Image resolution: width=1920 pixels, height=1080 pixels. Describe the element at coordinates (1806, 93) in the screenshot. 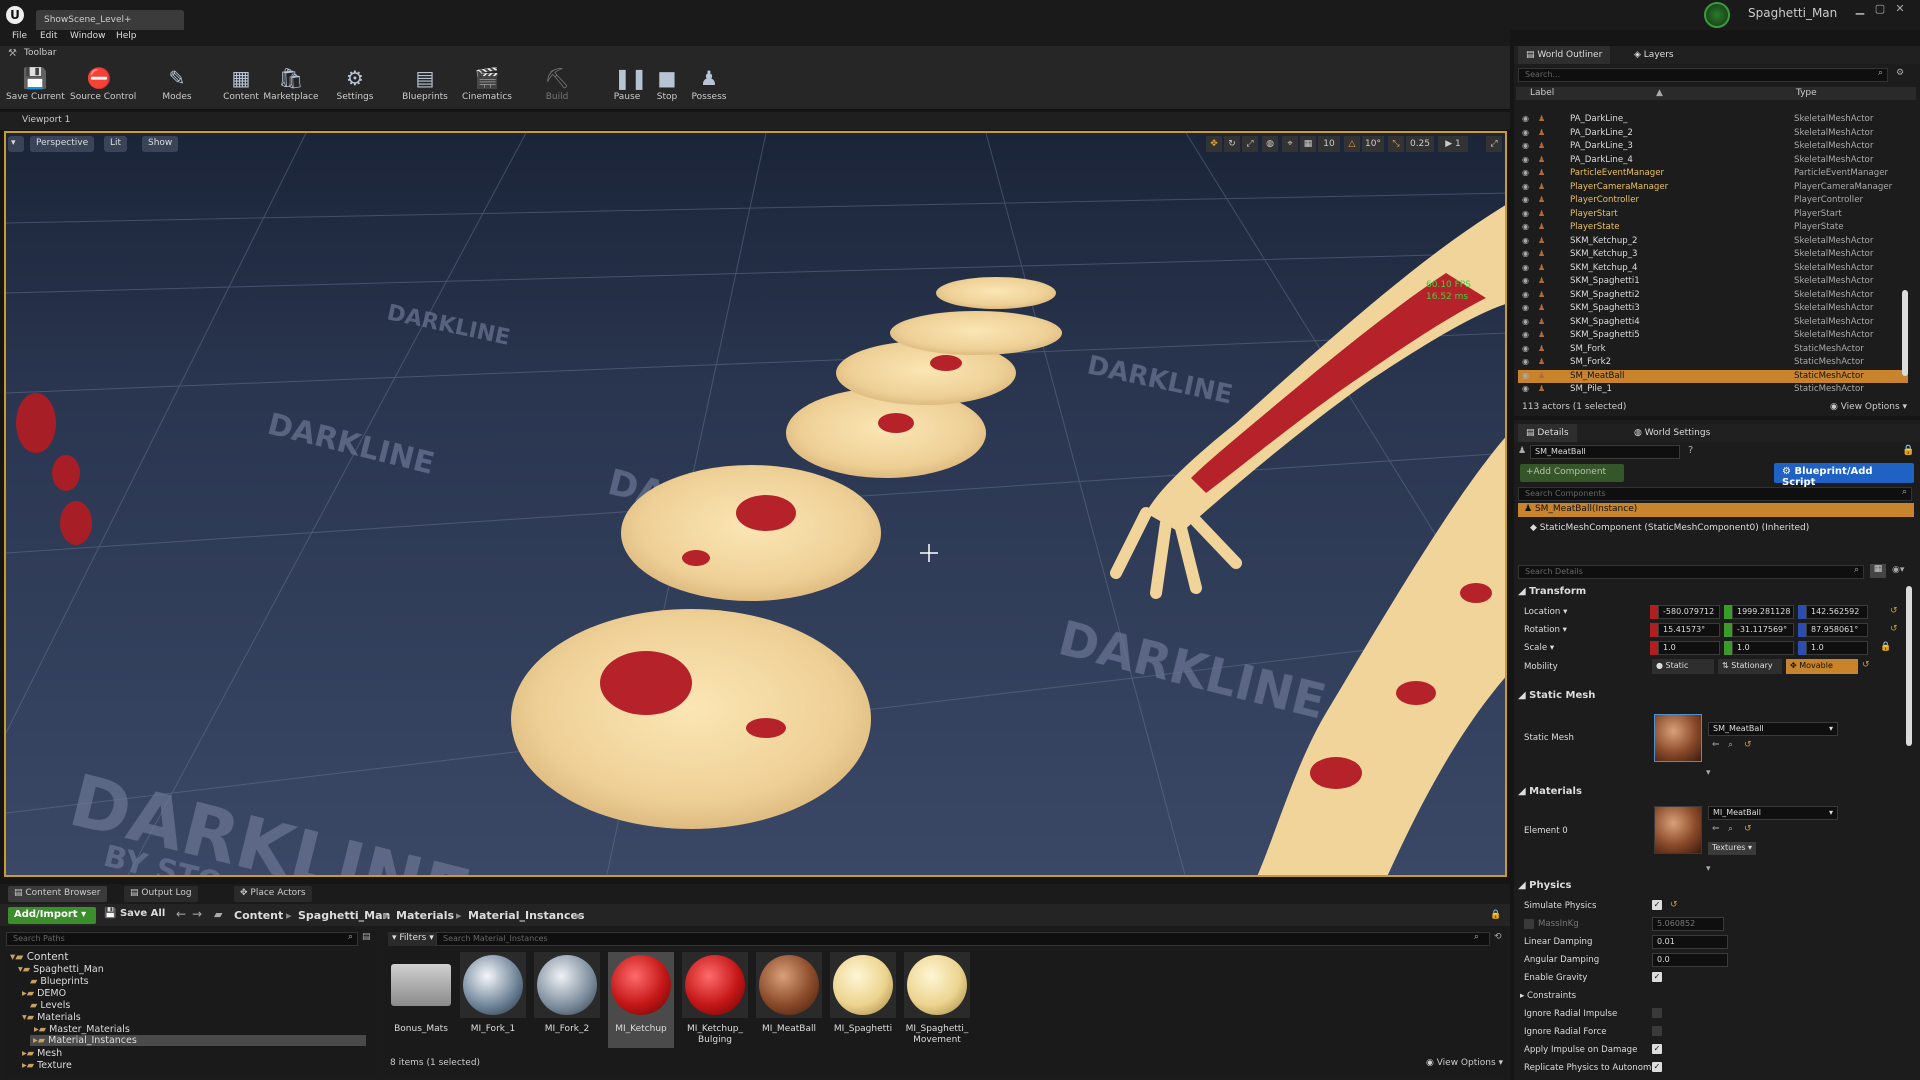

I see `column-type: Type` at that location.